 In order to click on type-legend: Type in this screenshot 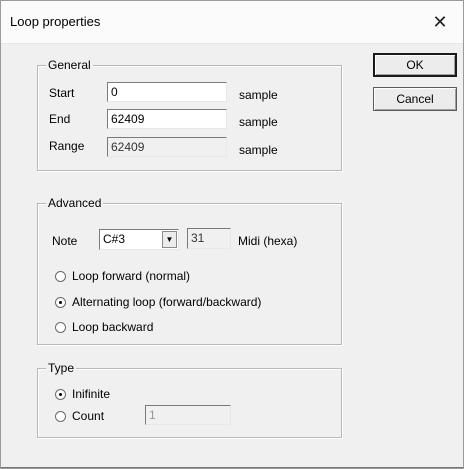, I will do `click(61, 368)`.